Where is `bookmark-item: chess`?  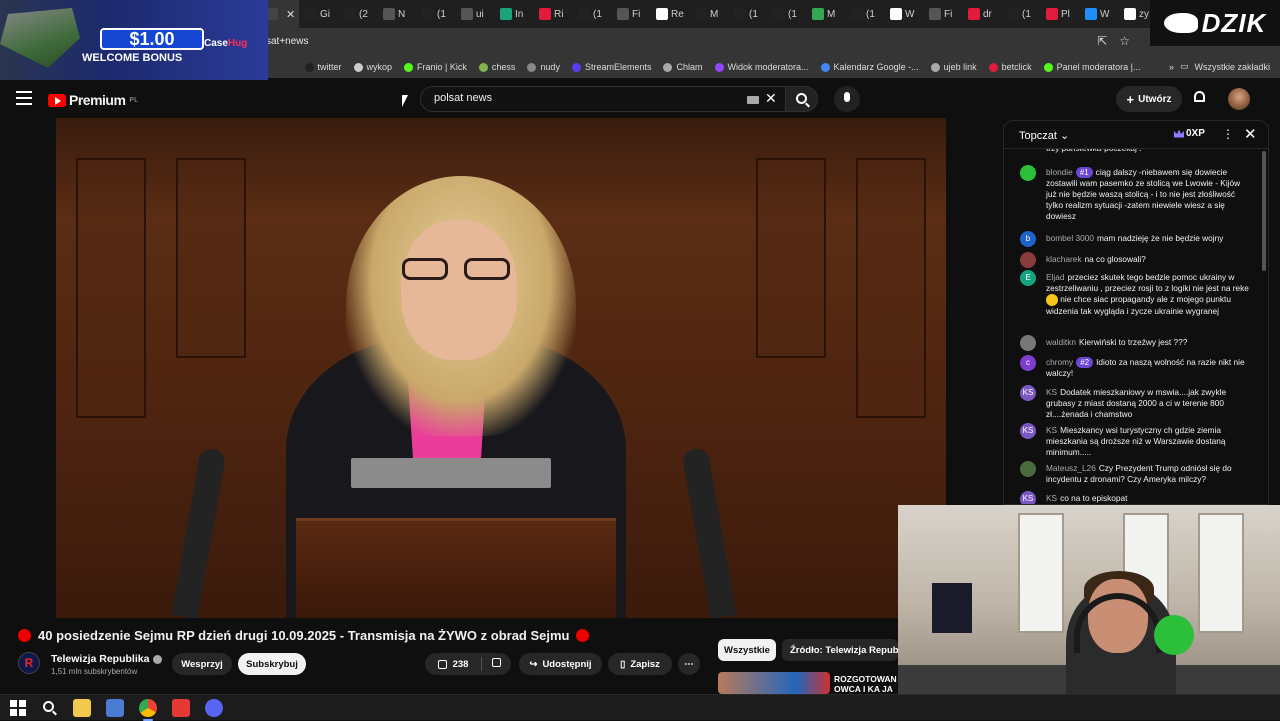 bookmark-item: chess is located at coordinates (496, 67).